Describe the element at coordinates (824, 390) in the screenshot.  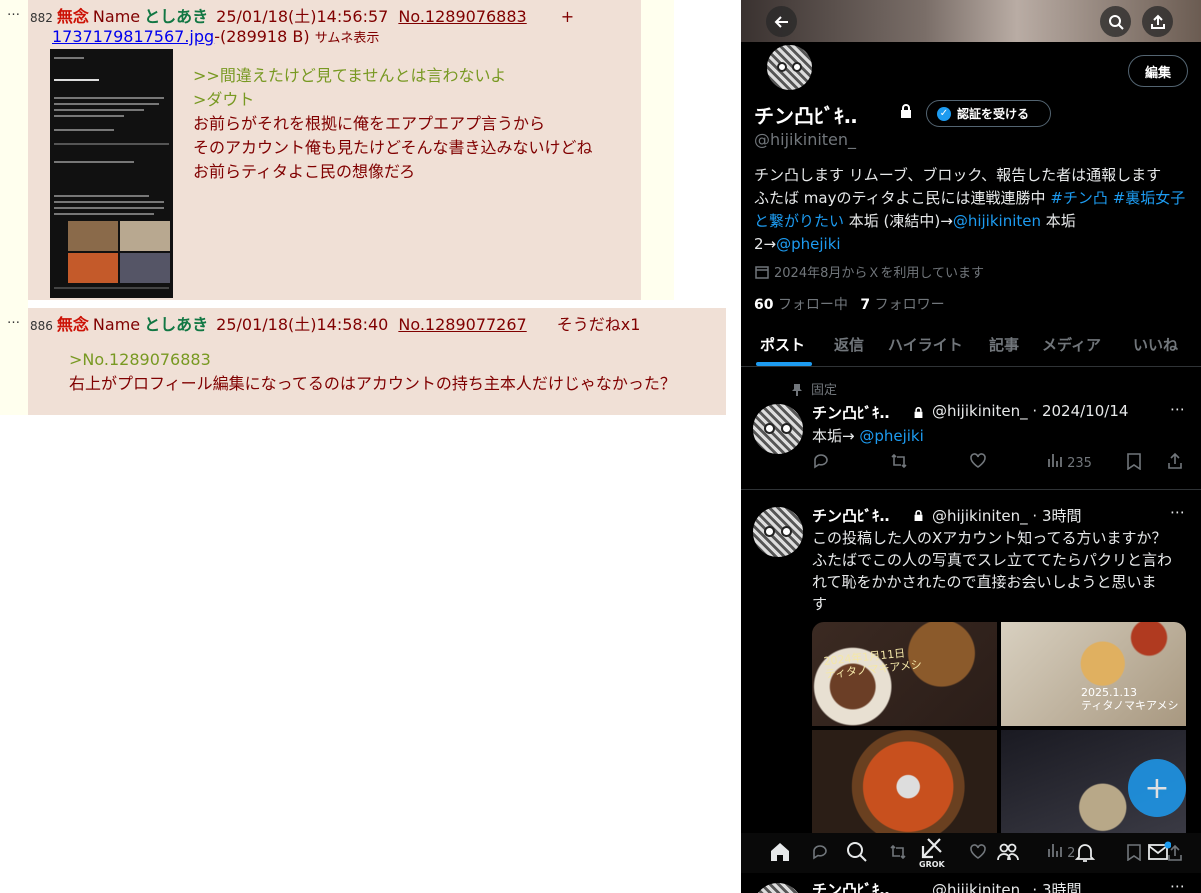
I see `pinned-label: 固定` at that location.